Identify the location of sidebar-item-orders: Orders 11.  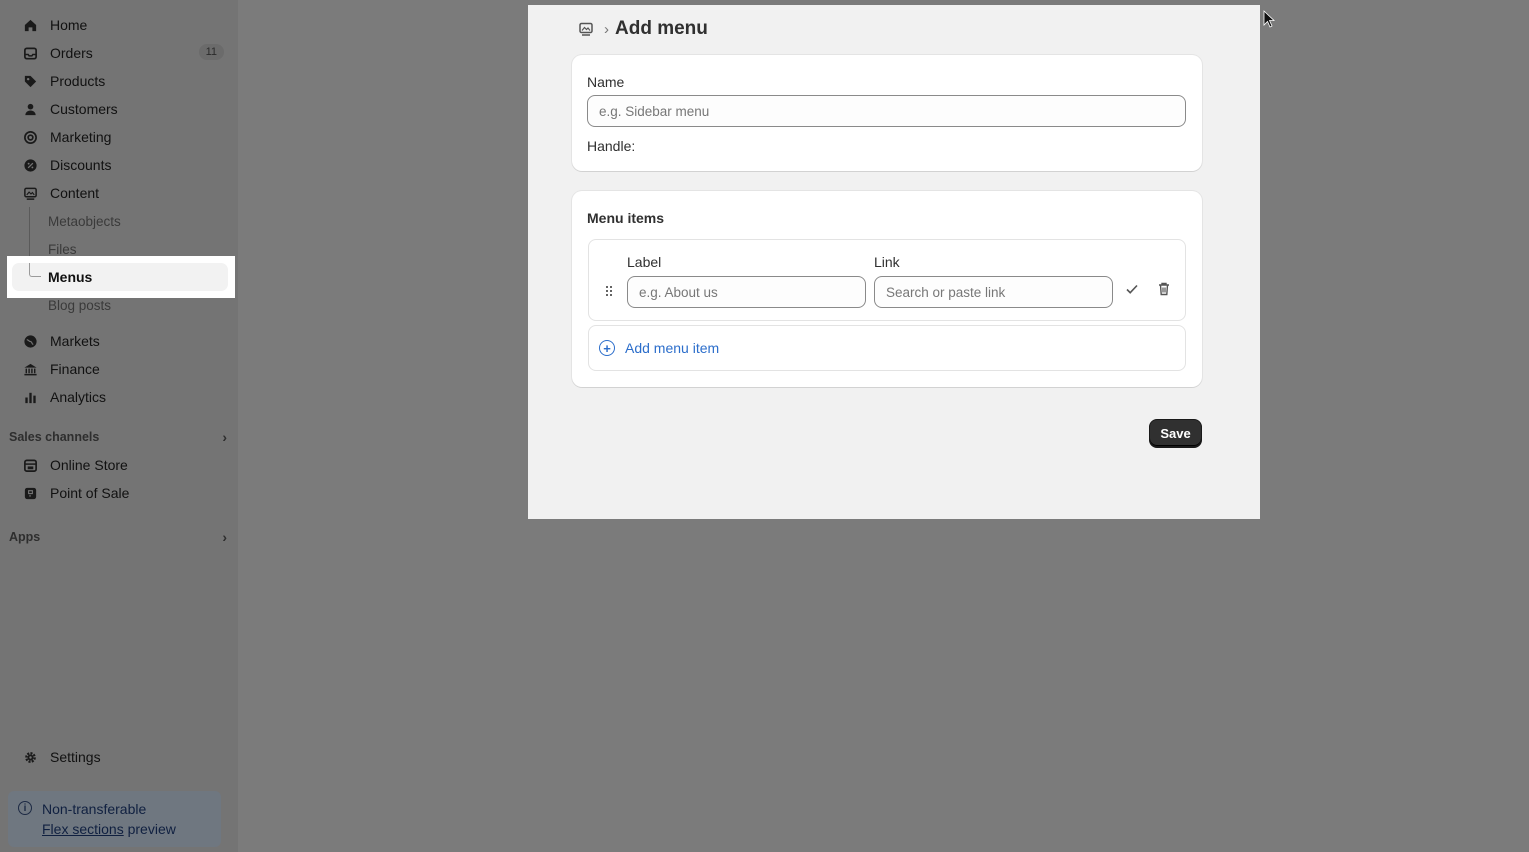
(121, 53).